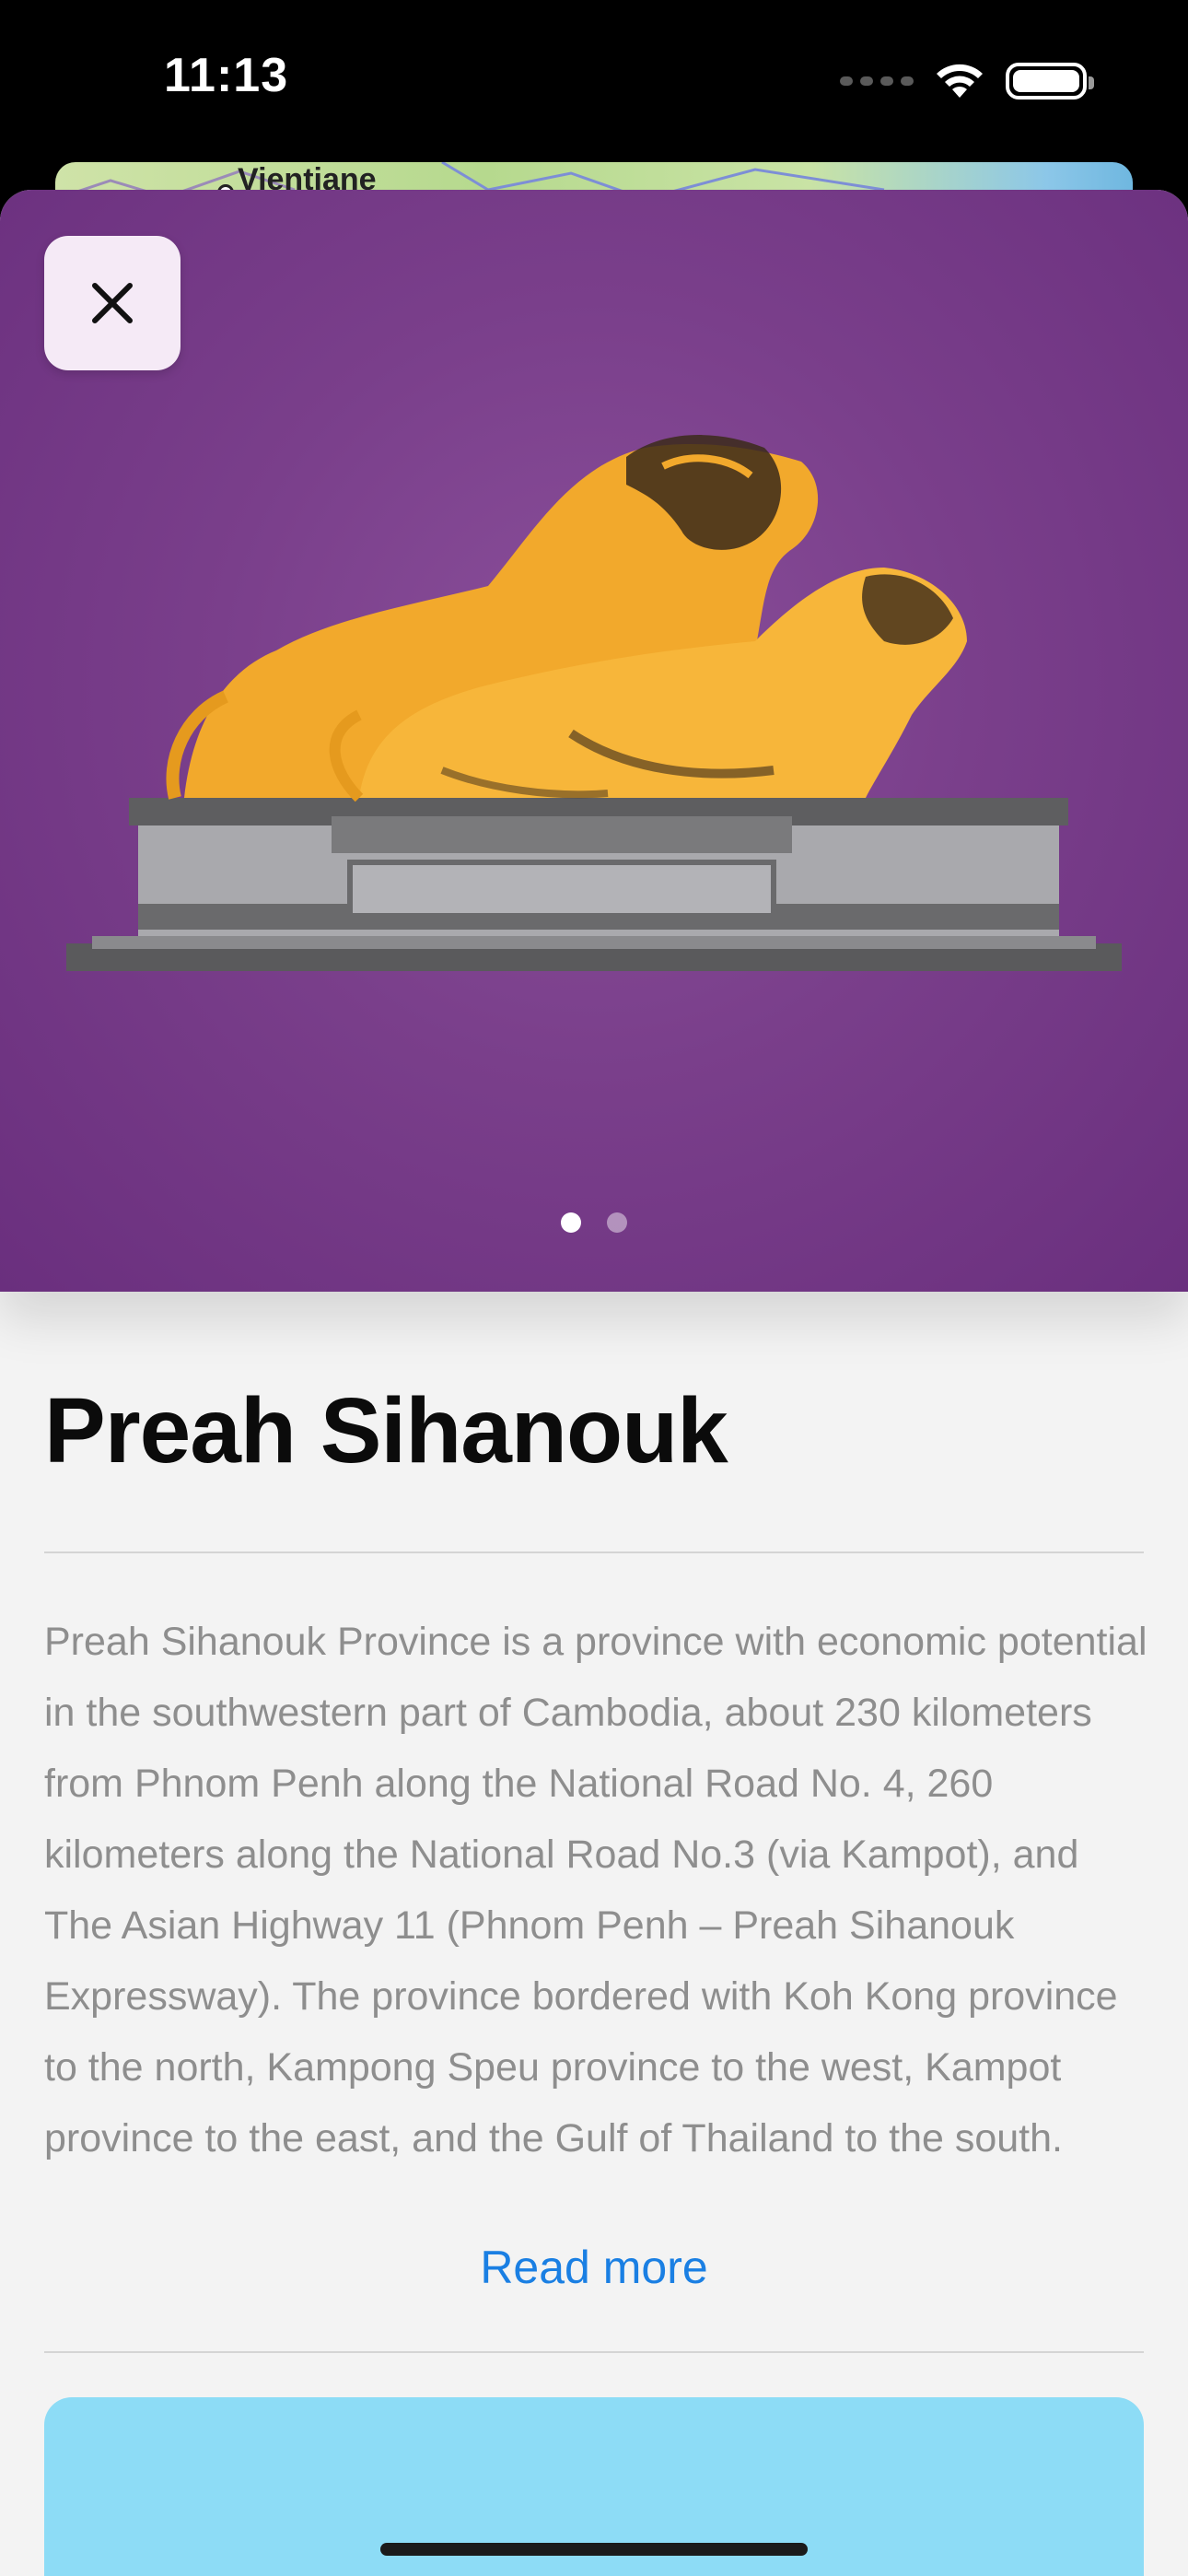 This screenshot has width=1188, height=2576. What do you see at coordinates (877, 81) in the screenshot?
I see `cellular-signal-icon` at bounding box center [877, 81].